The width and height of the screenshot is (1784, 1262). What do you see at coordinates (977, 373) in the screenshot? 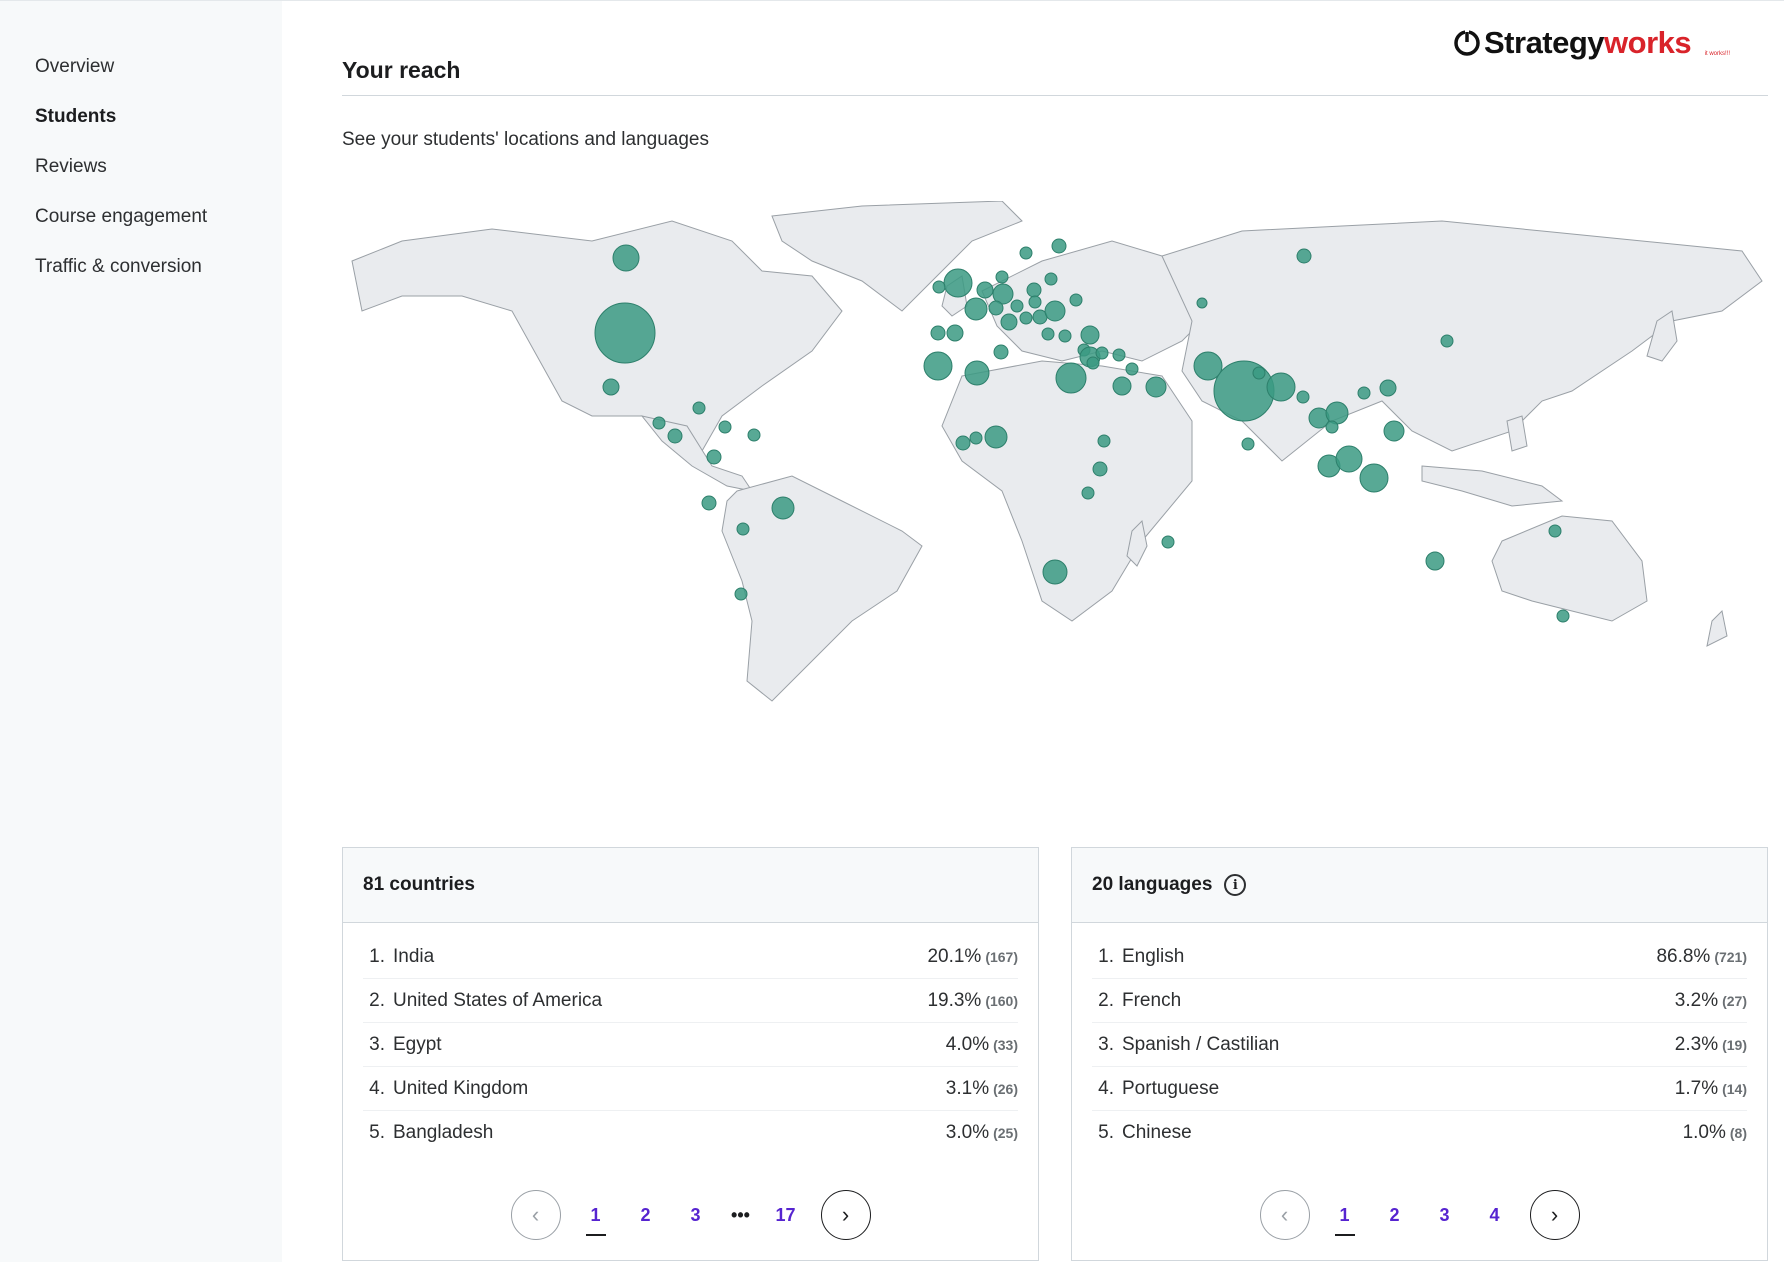
I see `marker-algeria` at bounding box center [977, 373].